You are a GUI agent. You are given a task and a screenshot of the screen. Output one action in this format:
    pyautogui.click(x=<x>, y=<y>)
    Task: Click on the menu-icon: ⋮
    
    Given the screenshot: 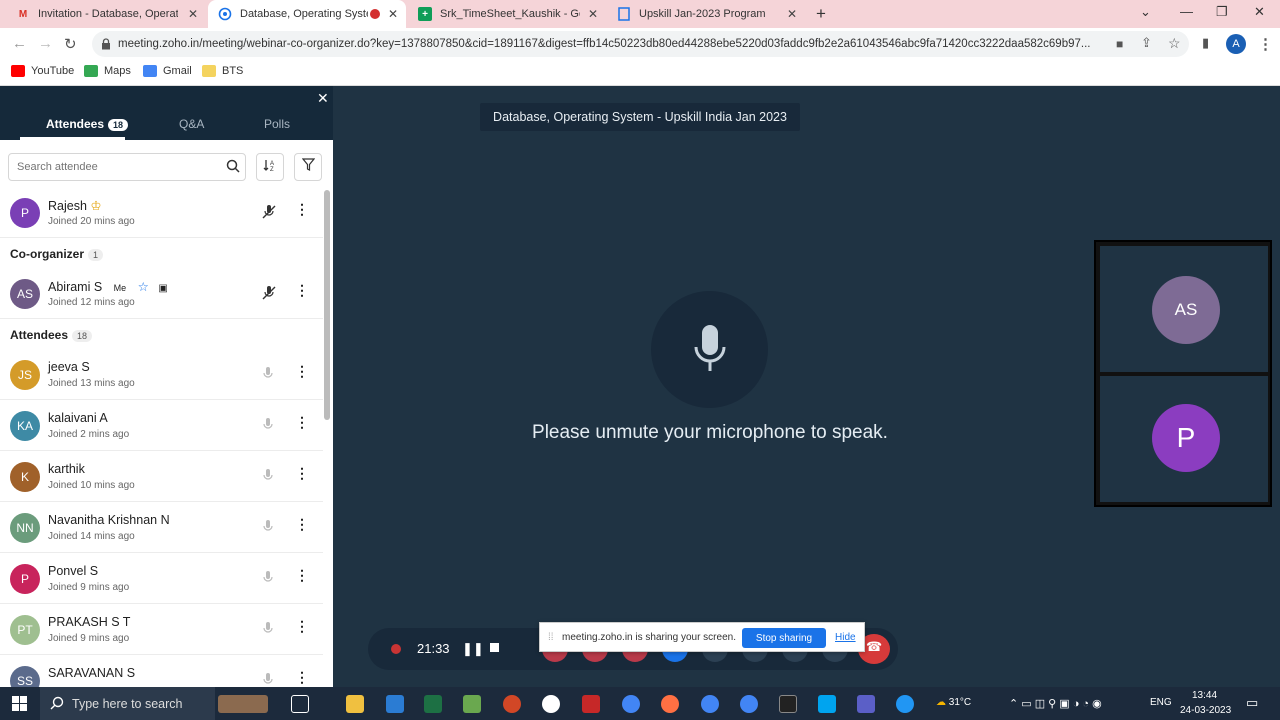 What is the action you would take?
    pyautogui.click(x=1265, y=44)
    